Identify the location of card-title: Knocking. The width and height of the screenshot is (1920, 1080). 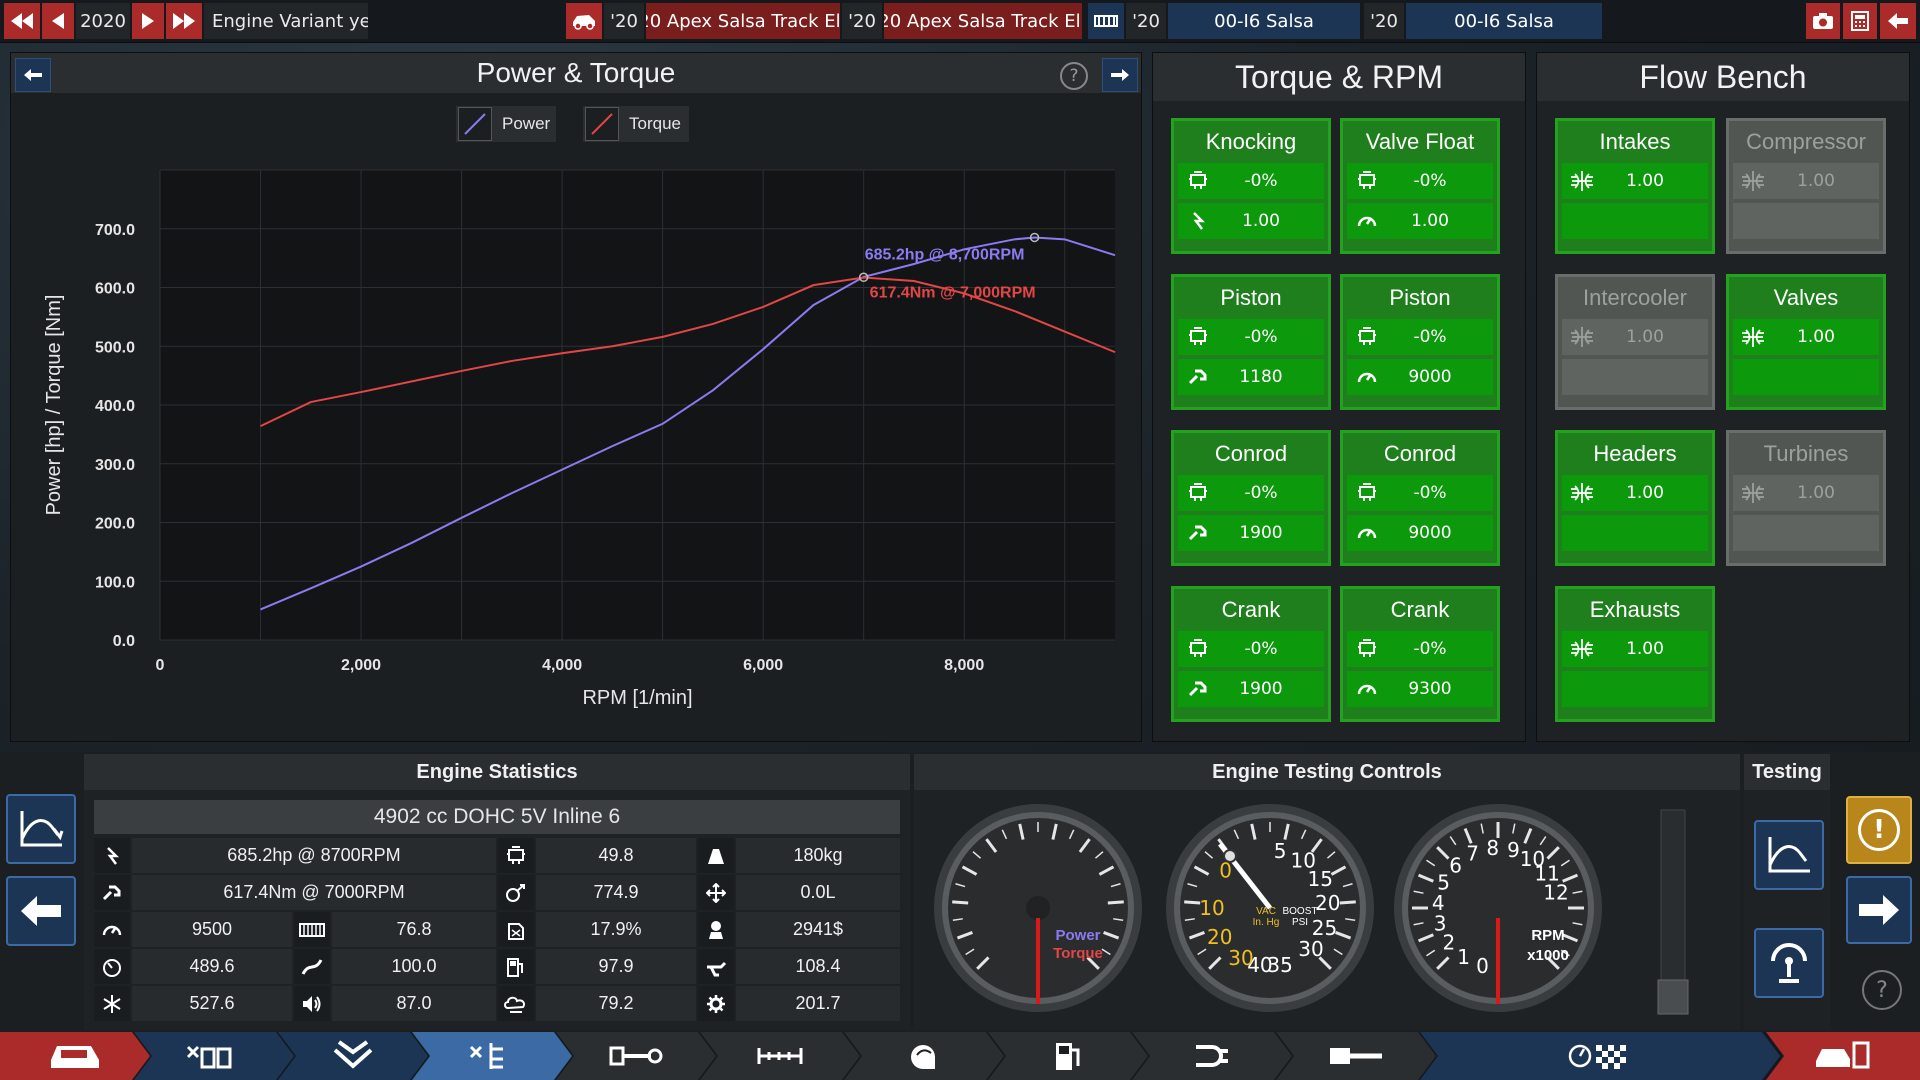
(1251, 141).